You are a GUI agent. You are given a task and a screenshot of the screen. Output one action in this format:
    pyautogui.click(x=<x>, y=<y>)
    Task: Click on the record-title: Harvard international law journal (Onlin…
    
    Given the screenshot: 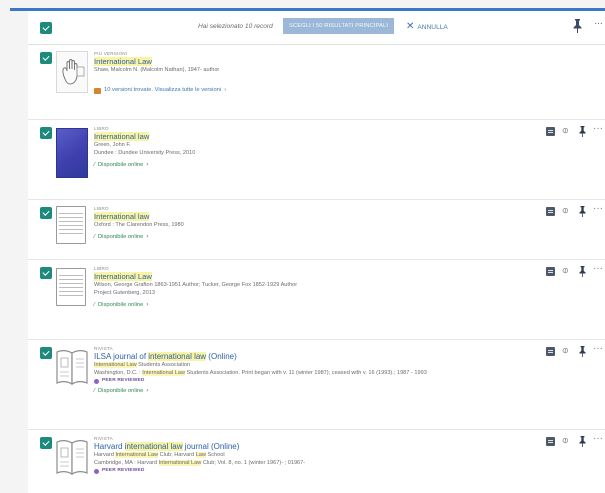 What is the action you would take?
    pyautogui.click(x=319, y=446)
    